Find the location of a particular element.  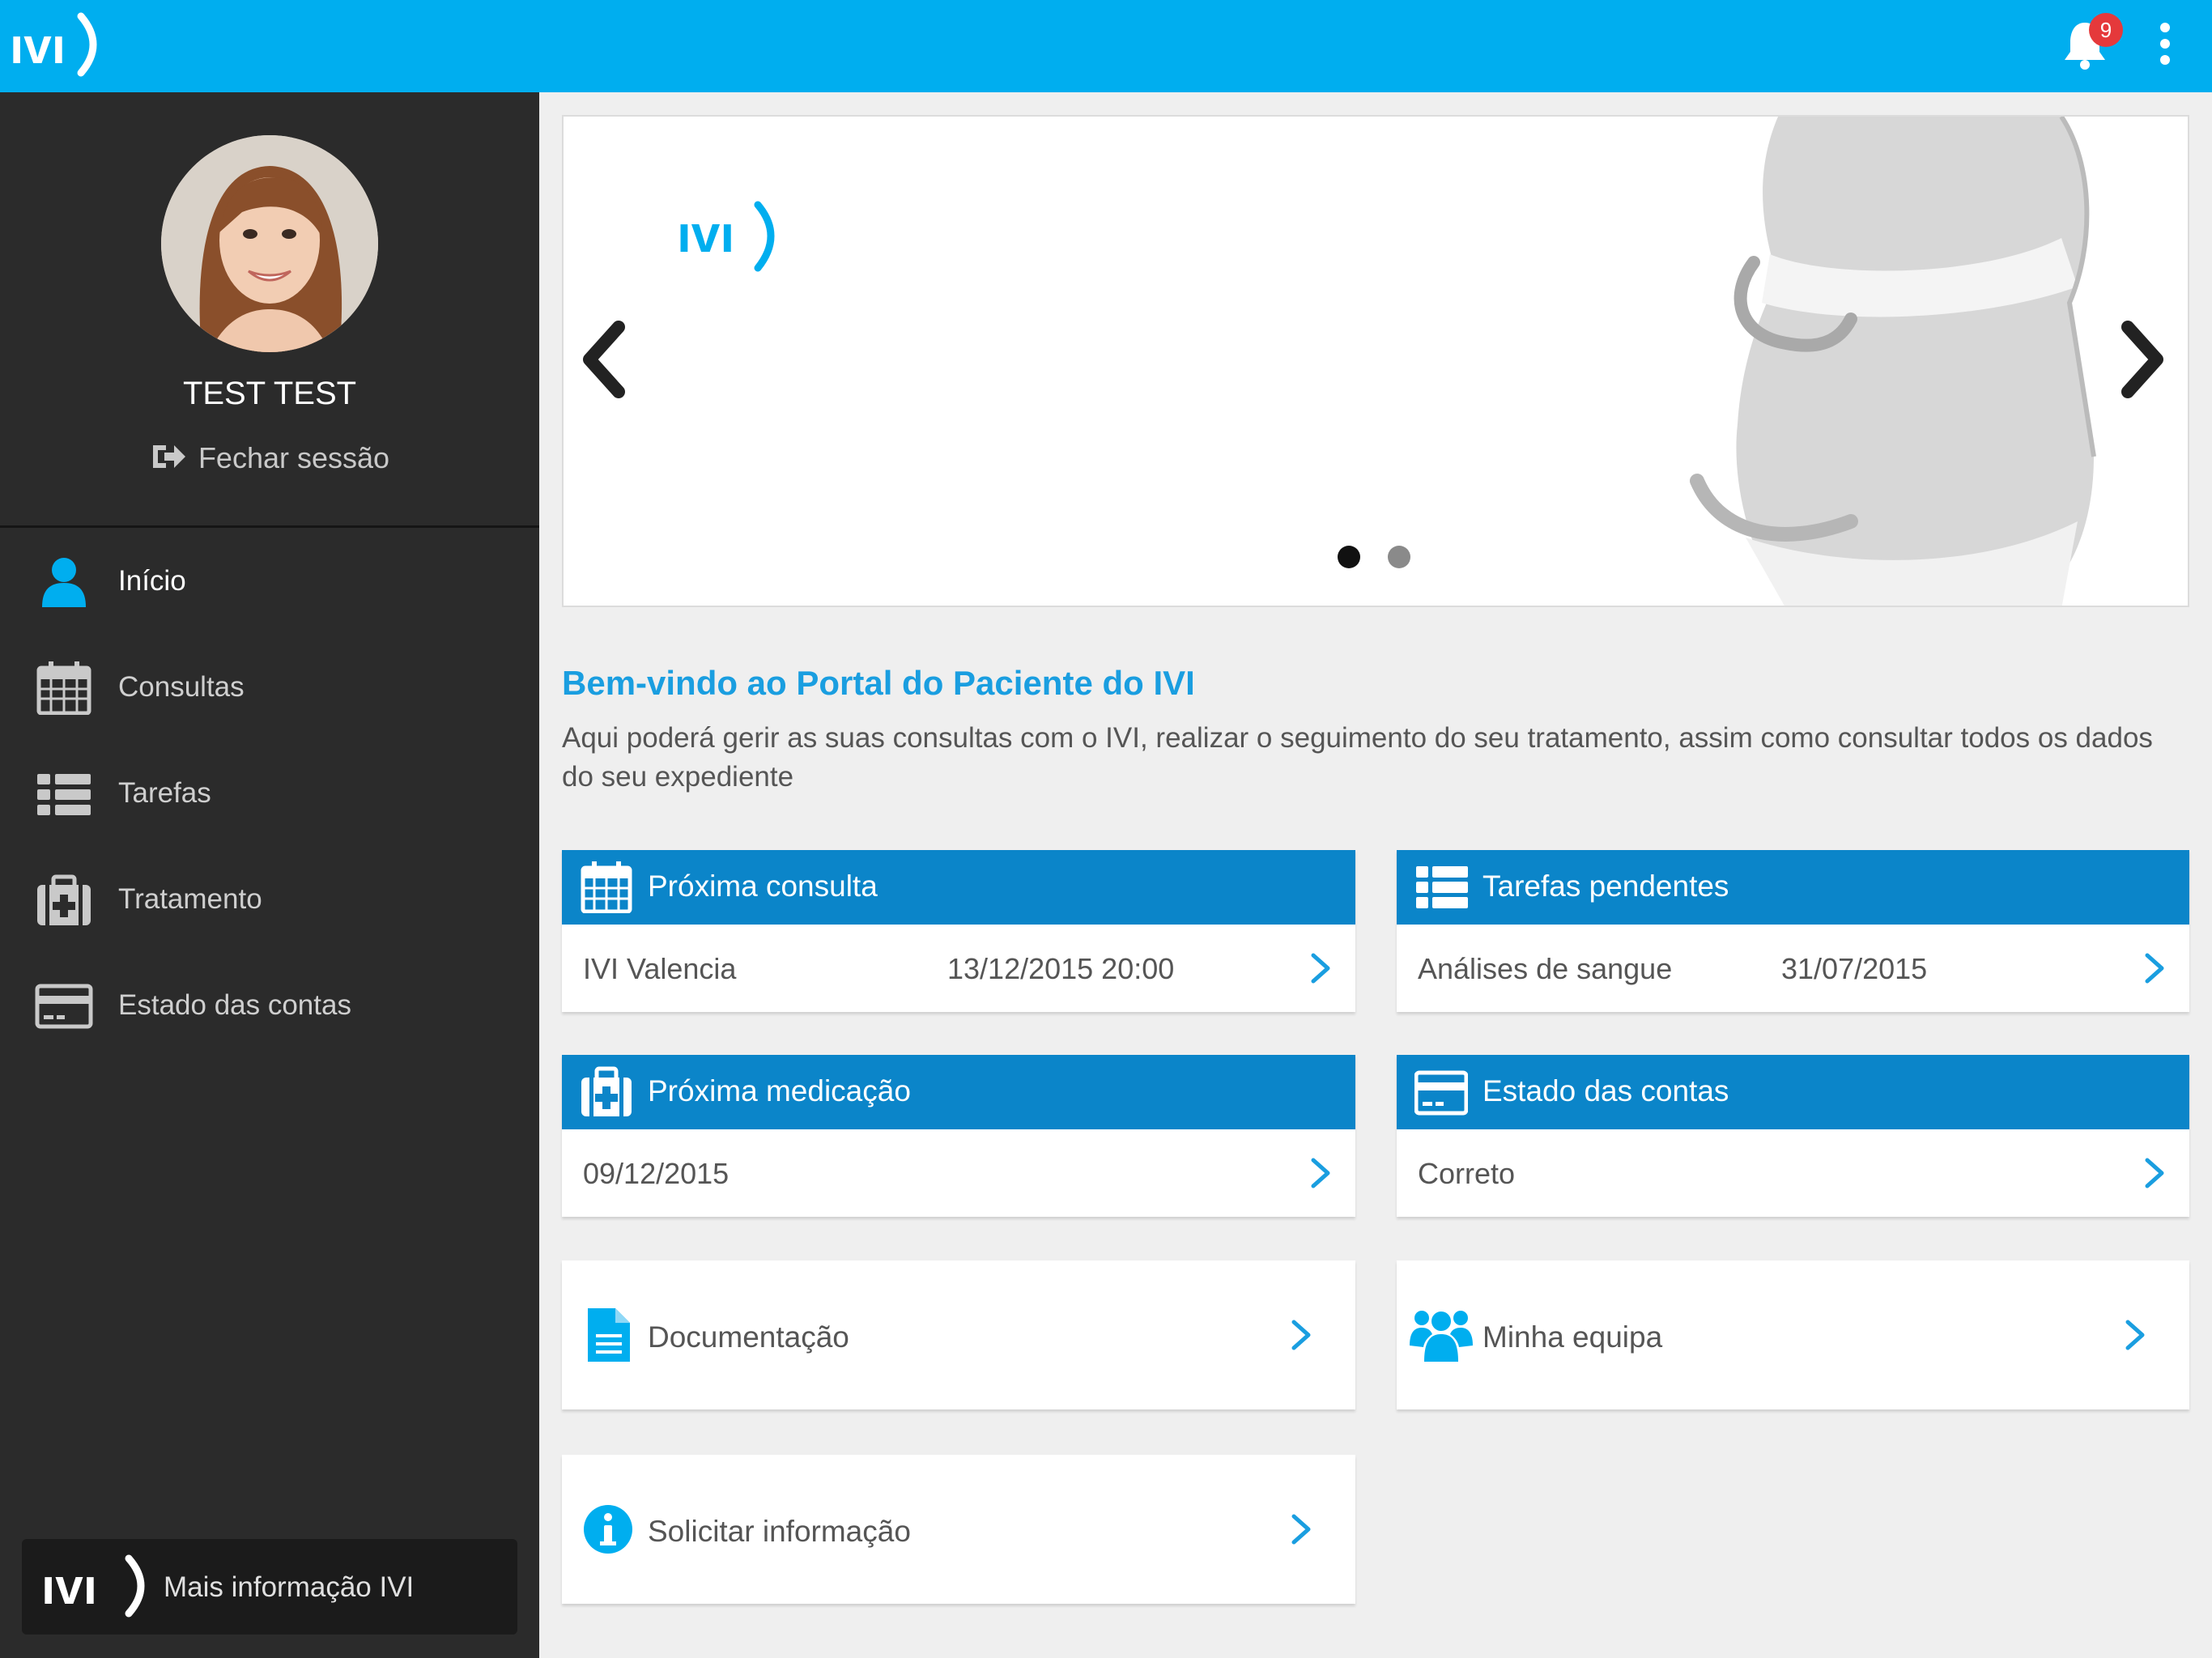

more-info-label: Mais informação IVI is located at coordinates (289, 1587).